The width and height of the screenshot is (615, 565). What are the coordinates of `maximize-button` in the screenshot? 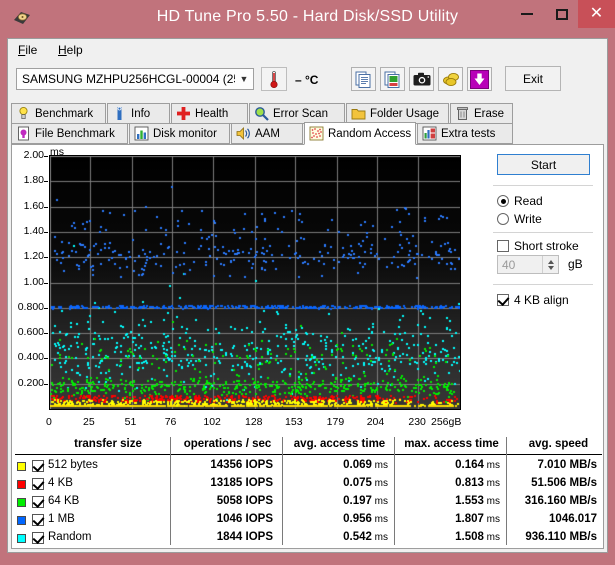 It's located at (562, 14).